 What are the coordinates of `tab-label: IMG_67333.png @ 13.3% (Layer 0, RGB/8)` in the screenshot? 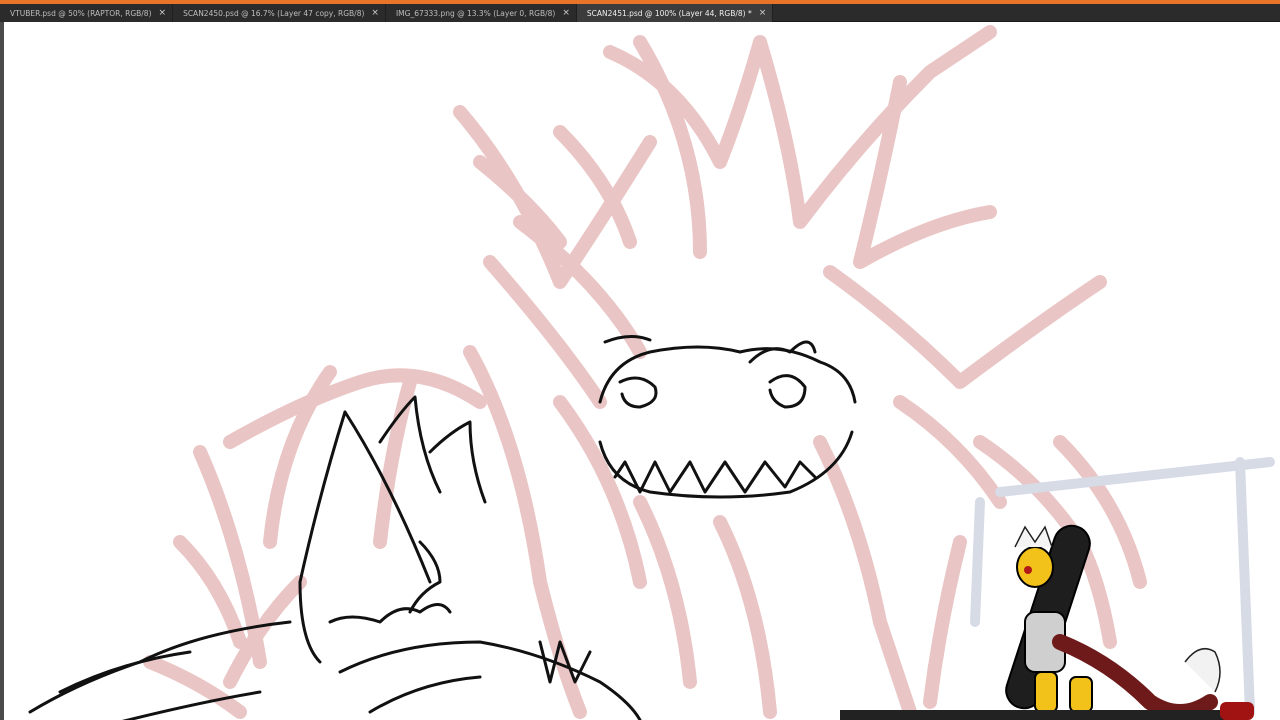 It's located at (475, 13).